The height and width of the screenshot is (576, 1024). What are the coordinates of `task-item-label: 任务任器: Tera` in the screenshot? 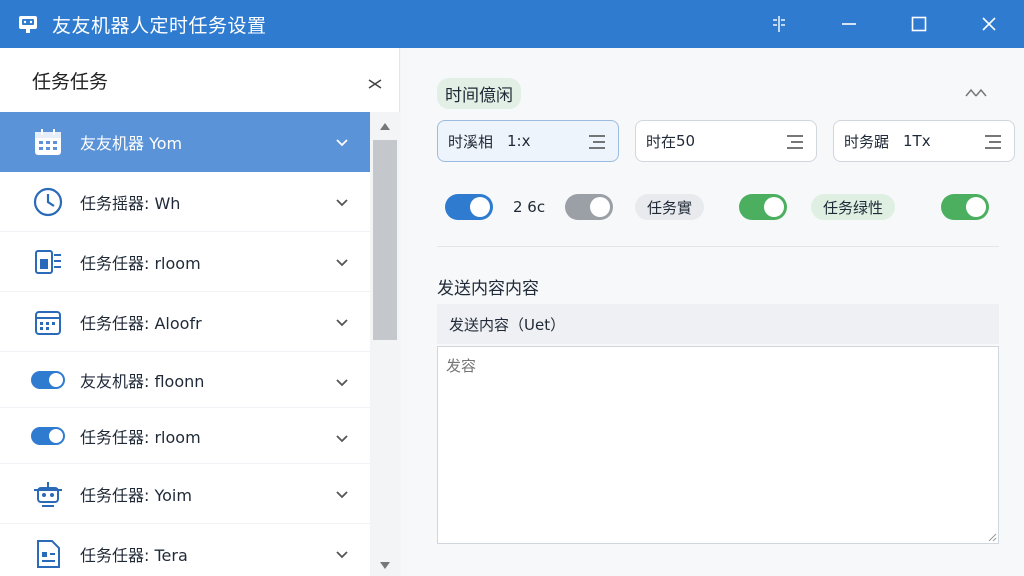 It's located at (134, 555).